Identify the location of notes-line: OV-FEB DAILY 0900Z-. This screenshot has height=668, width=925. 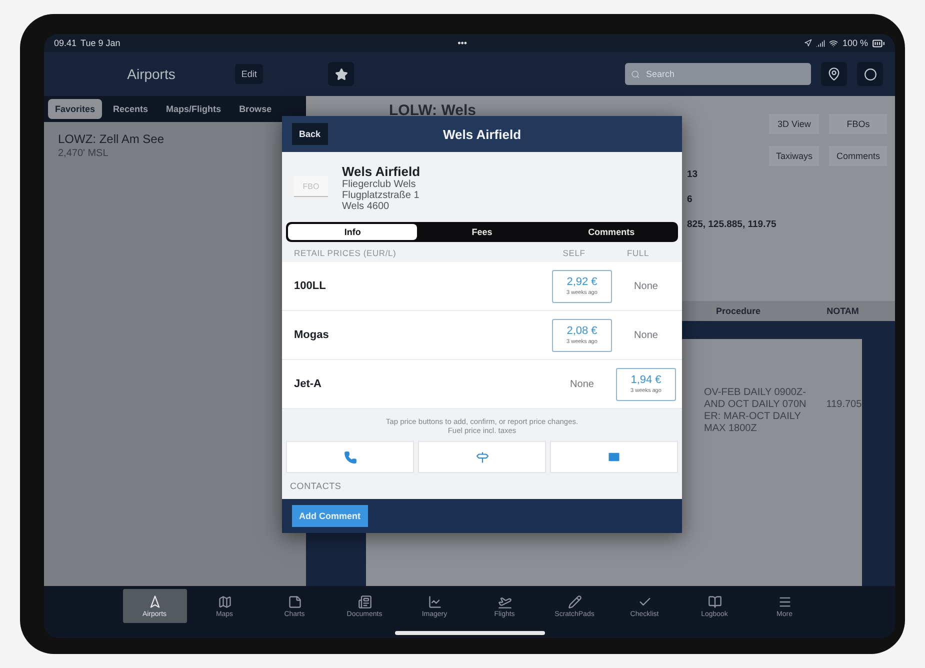
(755, 393).